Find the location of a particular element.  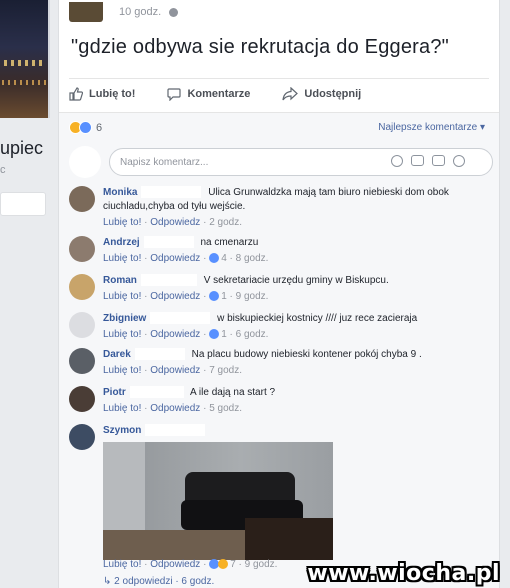

comment-photo is located at coordinates (218, 501).